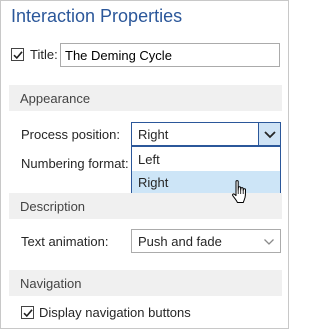 The image size is (320, 329). What do you see at coordinates (180, 241) in the screenshot?
I see `text-animation-value: Push and fade` at bounding box center [180, 241].